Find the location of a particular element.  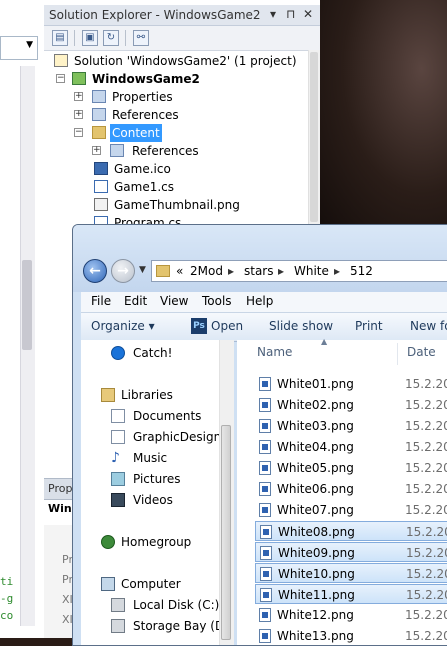

breadcrumb-512: 512 is located at coordinates (361, 271).